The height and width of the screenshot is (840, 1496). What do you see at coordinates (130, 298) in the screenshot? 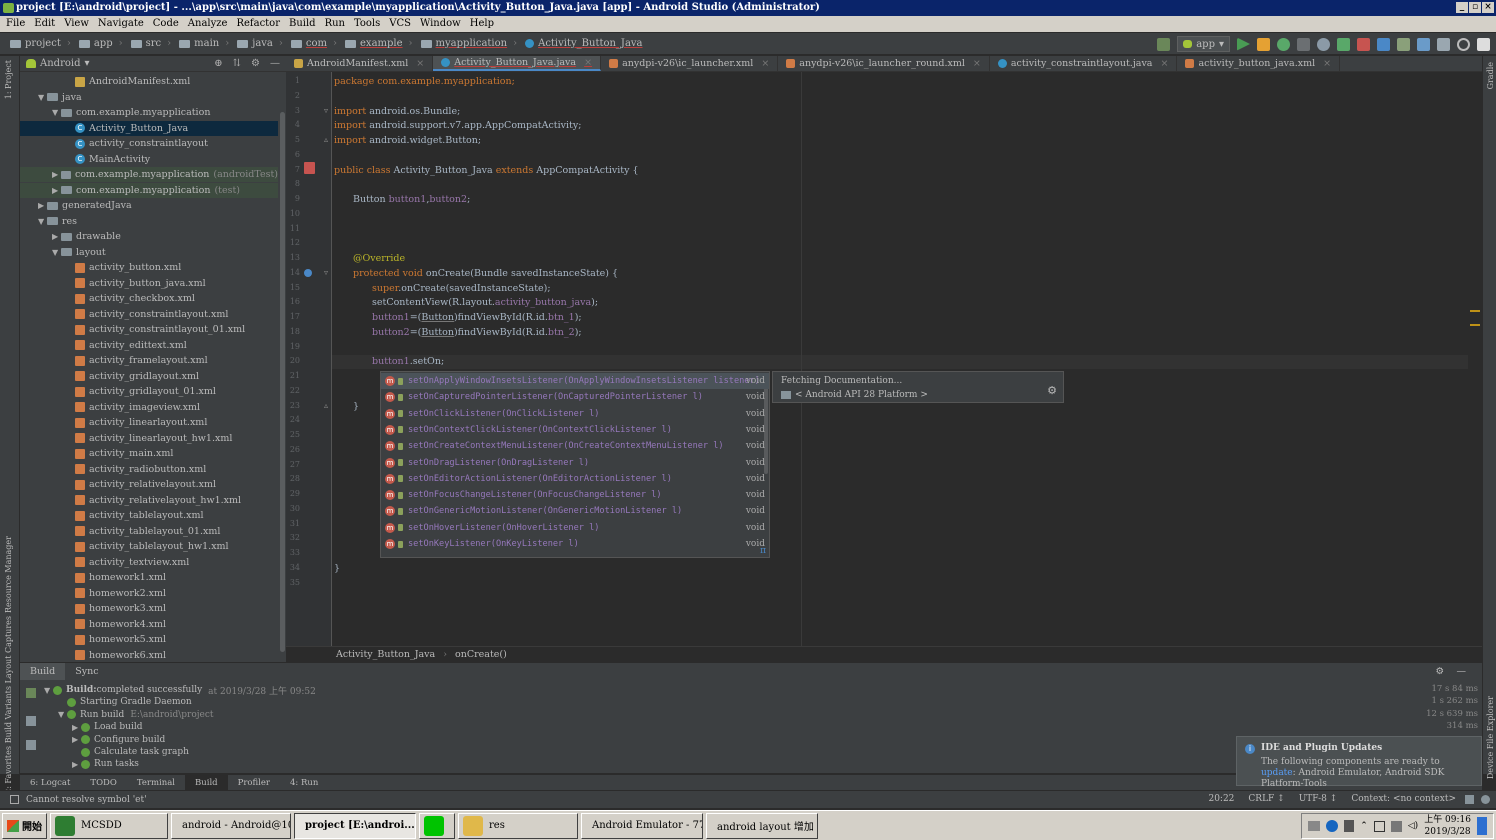
I see `tree-item: activity_checkbox.xml` at bounding box center [130, 298].